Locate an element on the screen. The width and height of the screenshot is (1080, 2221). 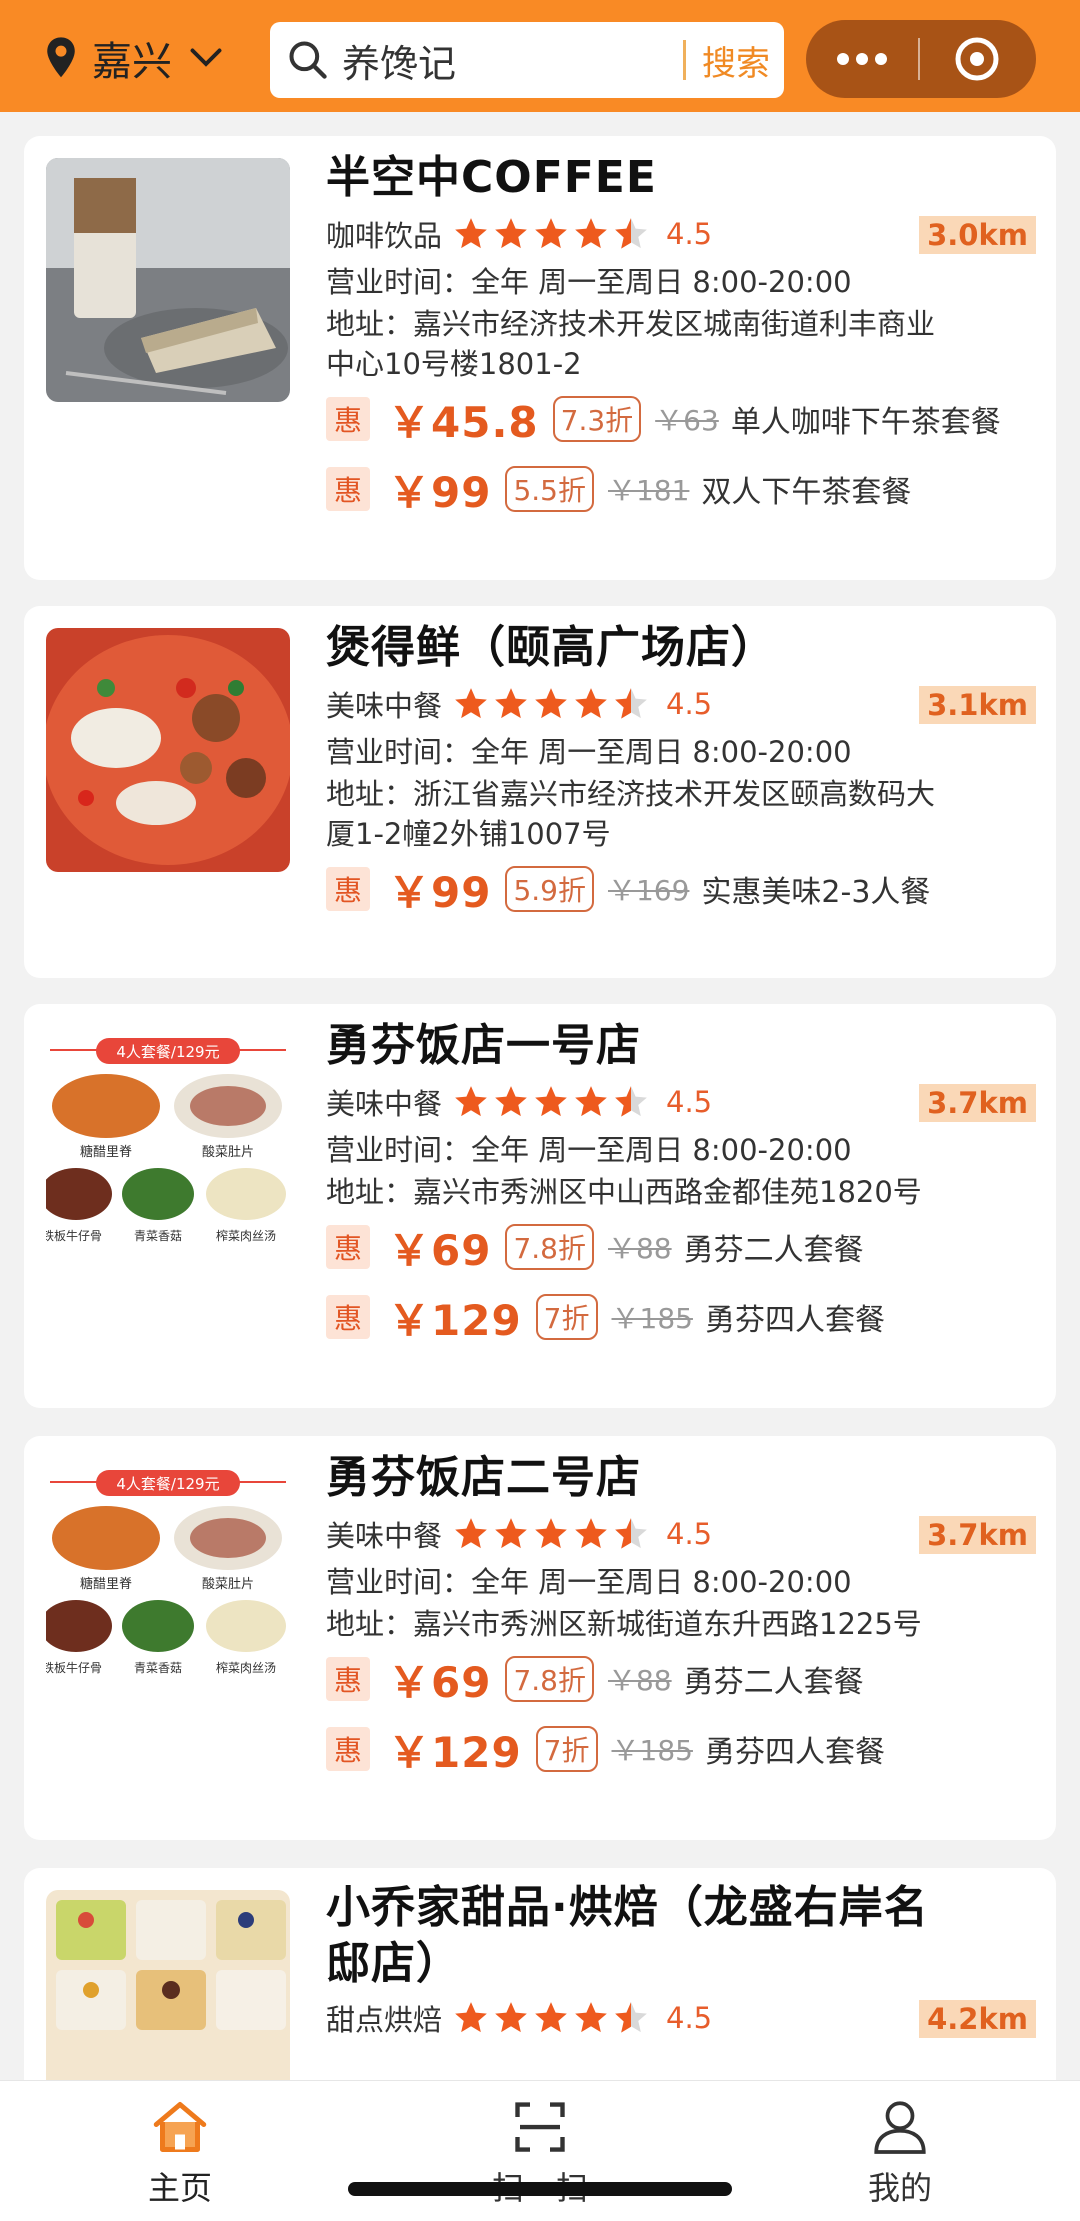
search-icon is located at coordinates (308, 60).